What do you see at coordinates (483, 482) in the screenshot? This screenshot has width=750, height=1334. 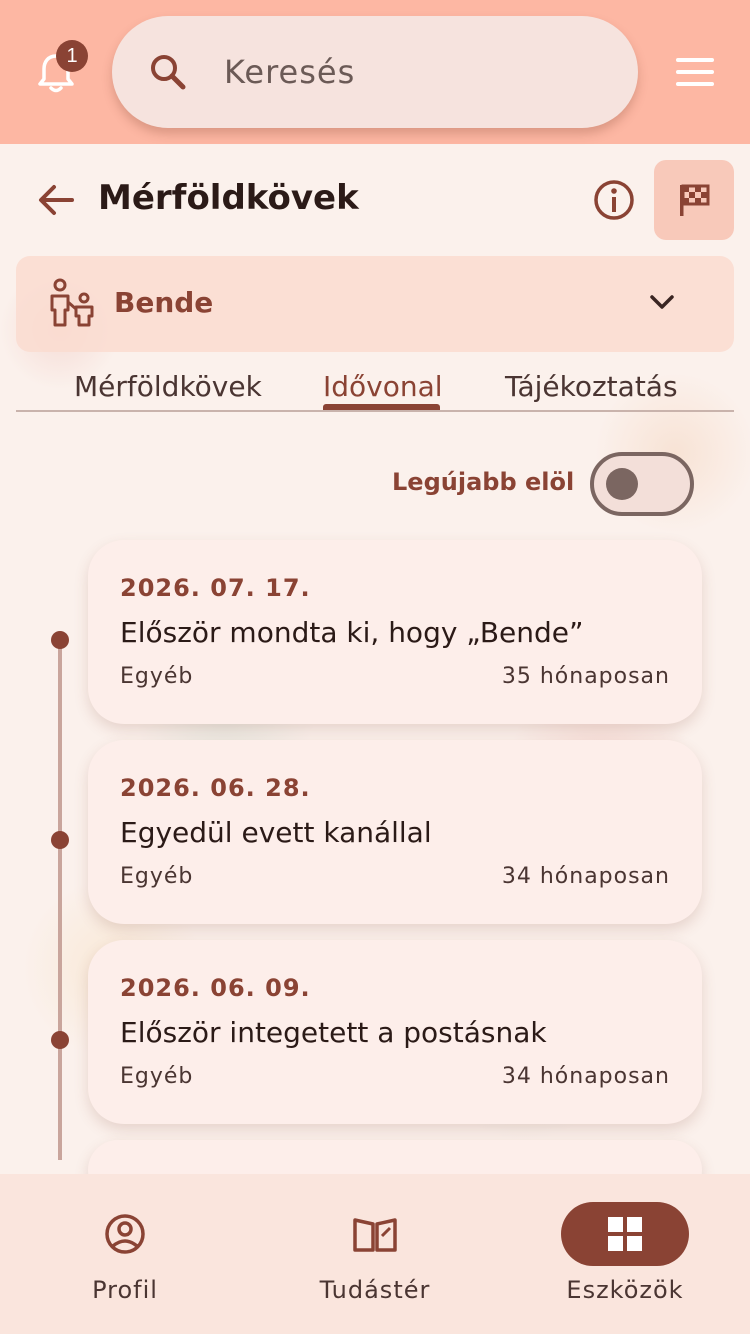 I see `sort-newest-first-label: Legújabb elöl` at bounding box center [483, 482].